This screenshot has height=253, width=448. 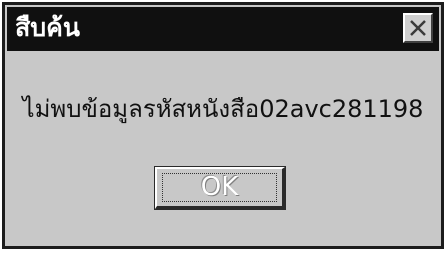 I want to click on ok-button-label: OK, so click(x=219, y=187).